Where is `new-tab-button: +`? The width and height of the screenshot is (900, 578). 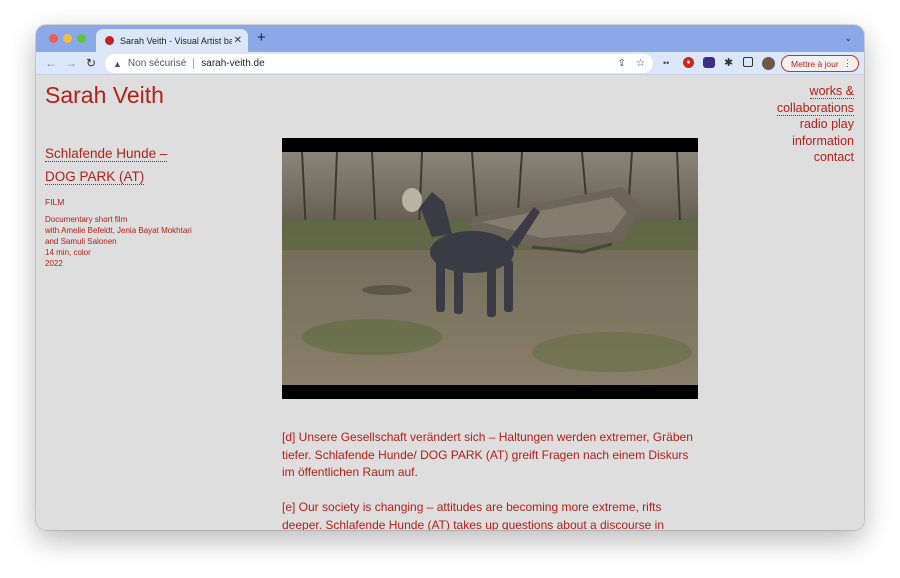
new-tab-button: + is located at coordinates (261, 38).